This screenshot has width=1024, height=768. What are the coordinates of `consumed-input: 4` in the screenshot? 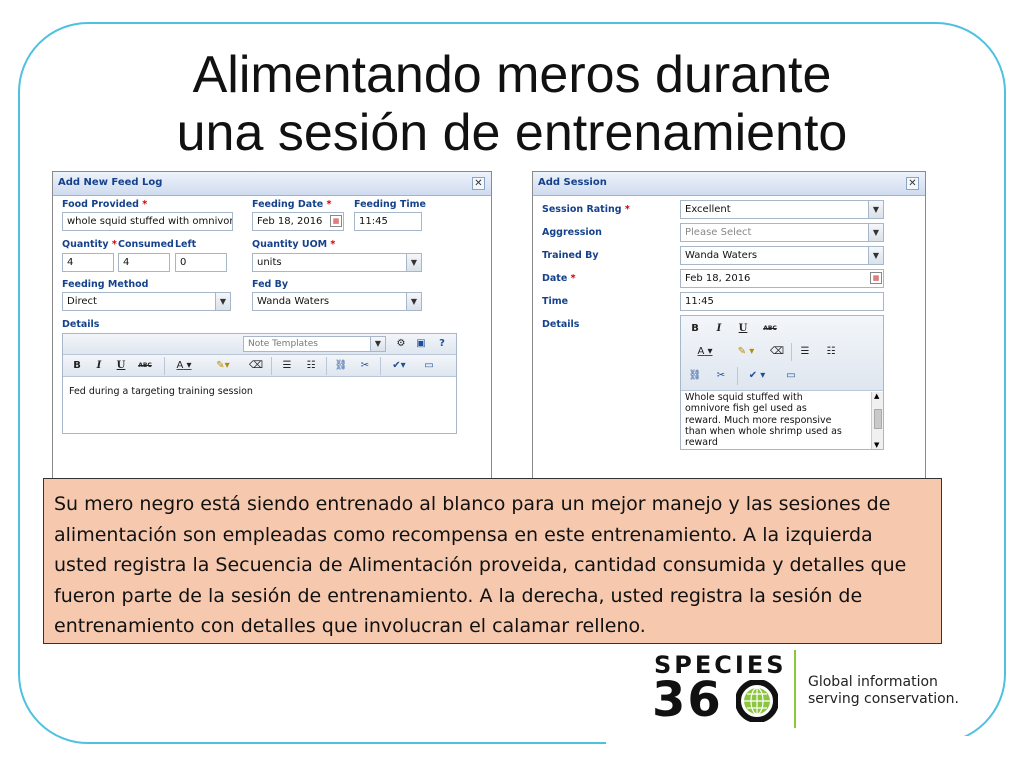 It's located at (144, 262).